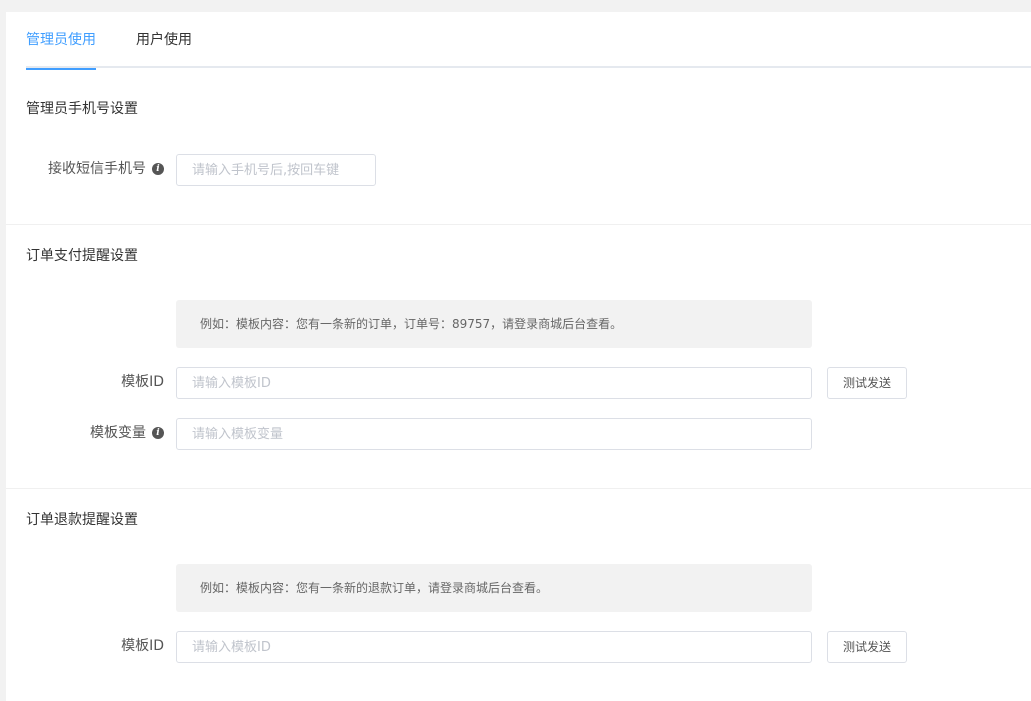 This screenshot has height=701, width=1031. What do you see at coordinates (494, 588) in the screenshot?
I see `order-refund-template-hint: 例如：模板内容：您有一条新的退款订单，请登录商城后台查看。` at bounding box center [494, 588].